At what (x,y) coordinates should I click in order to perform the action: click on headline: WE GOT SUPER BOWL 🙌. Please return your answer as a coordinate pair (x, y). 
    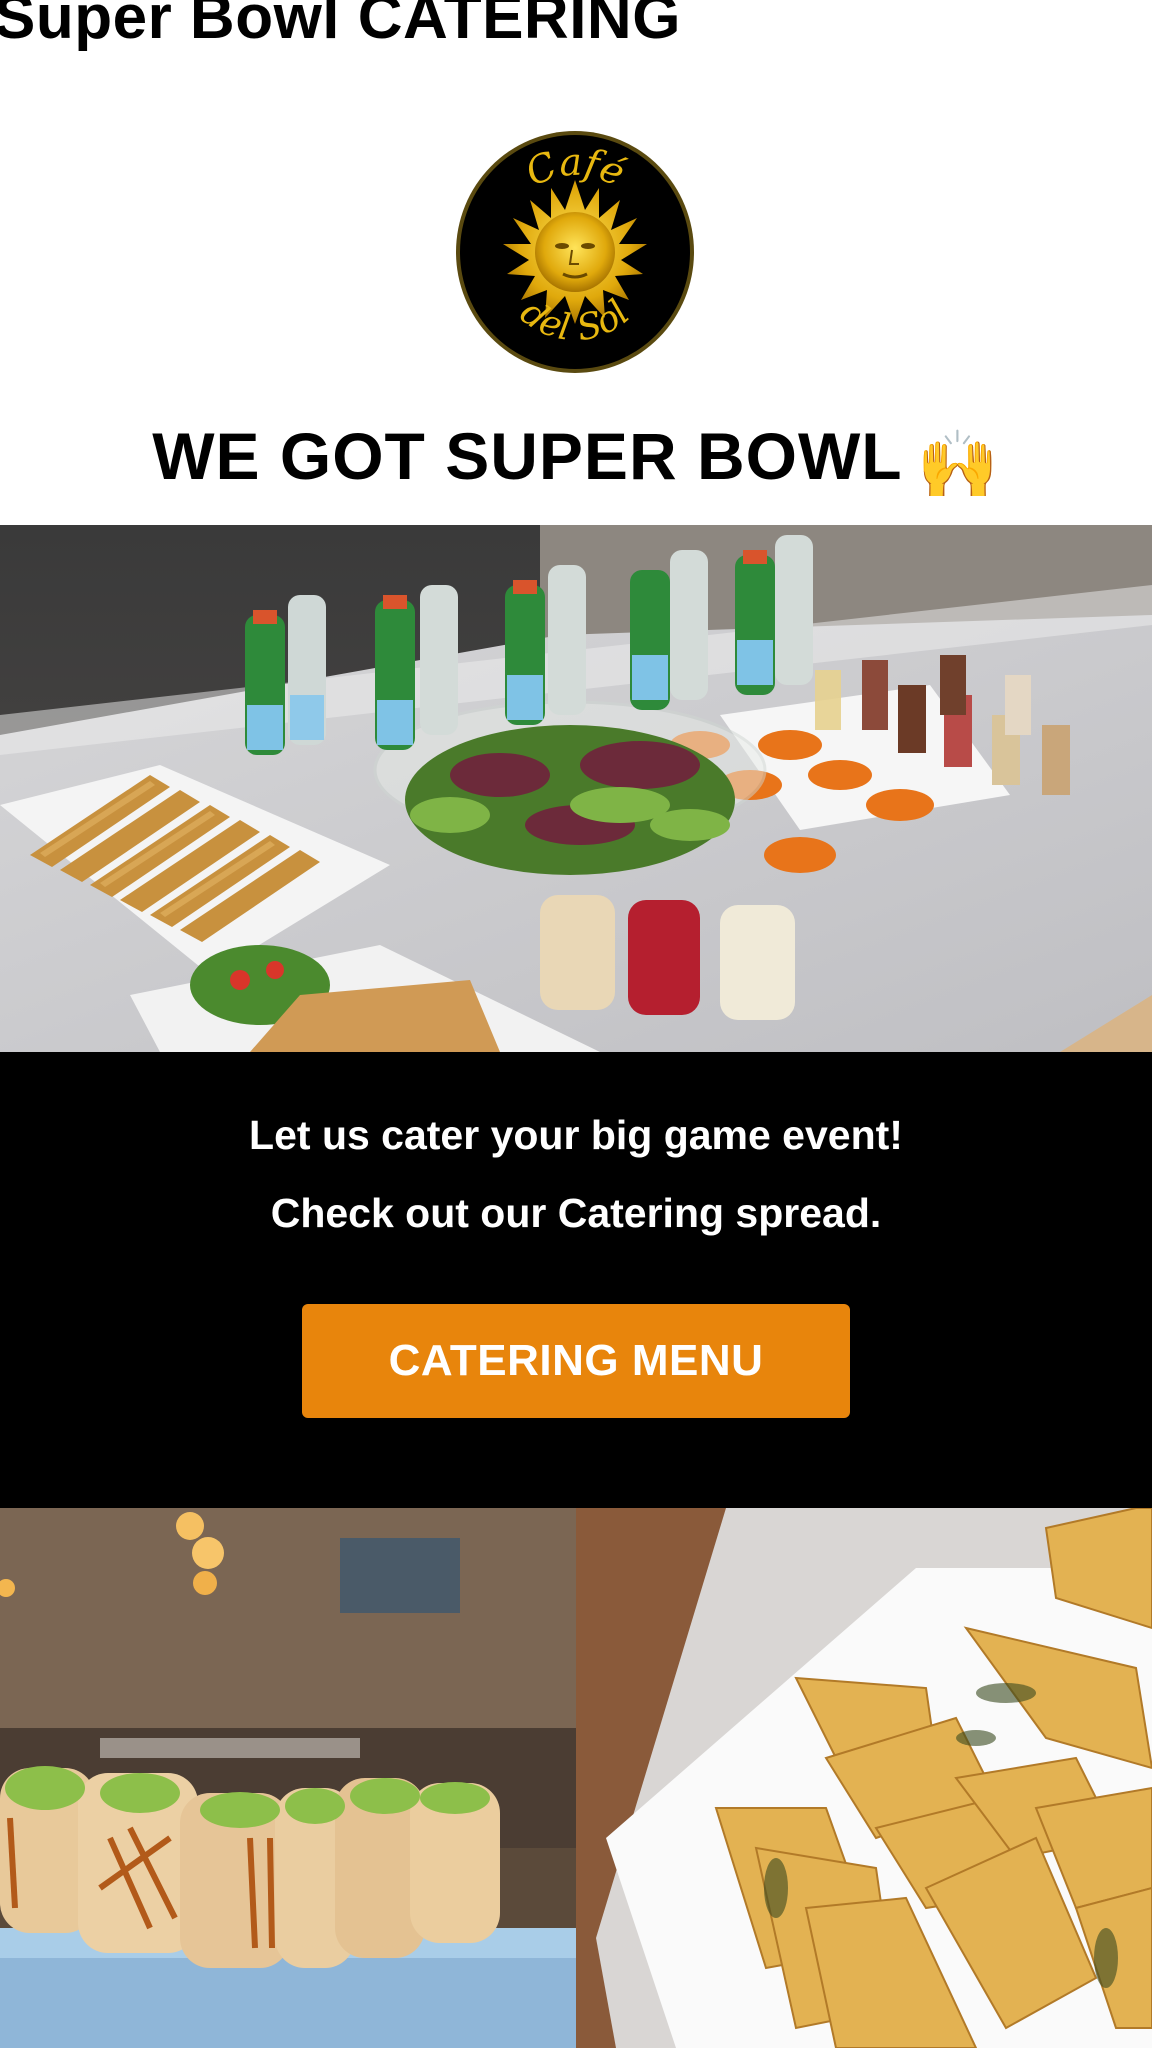
    Looking at the image, I should click on (576, 461).